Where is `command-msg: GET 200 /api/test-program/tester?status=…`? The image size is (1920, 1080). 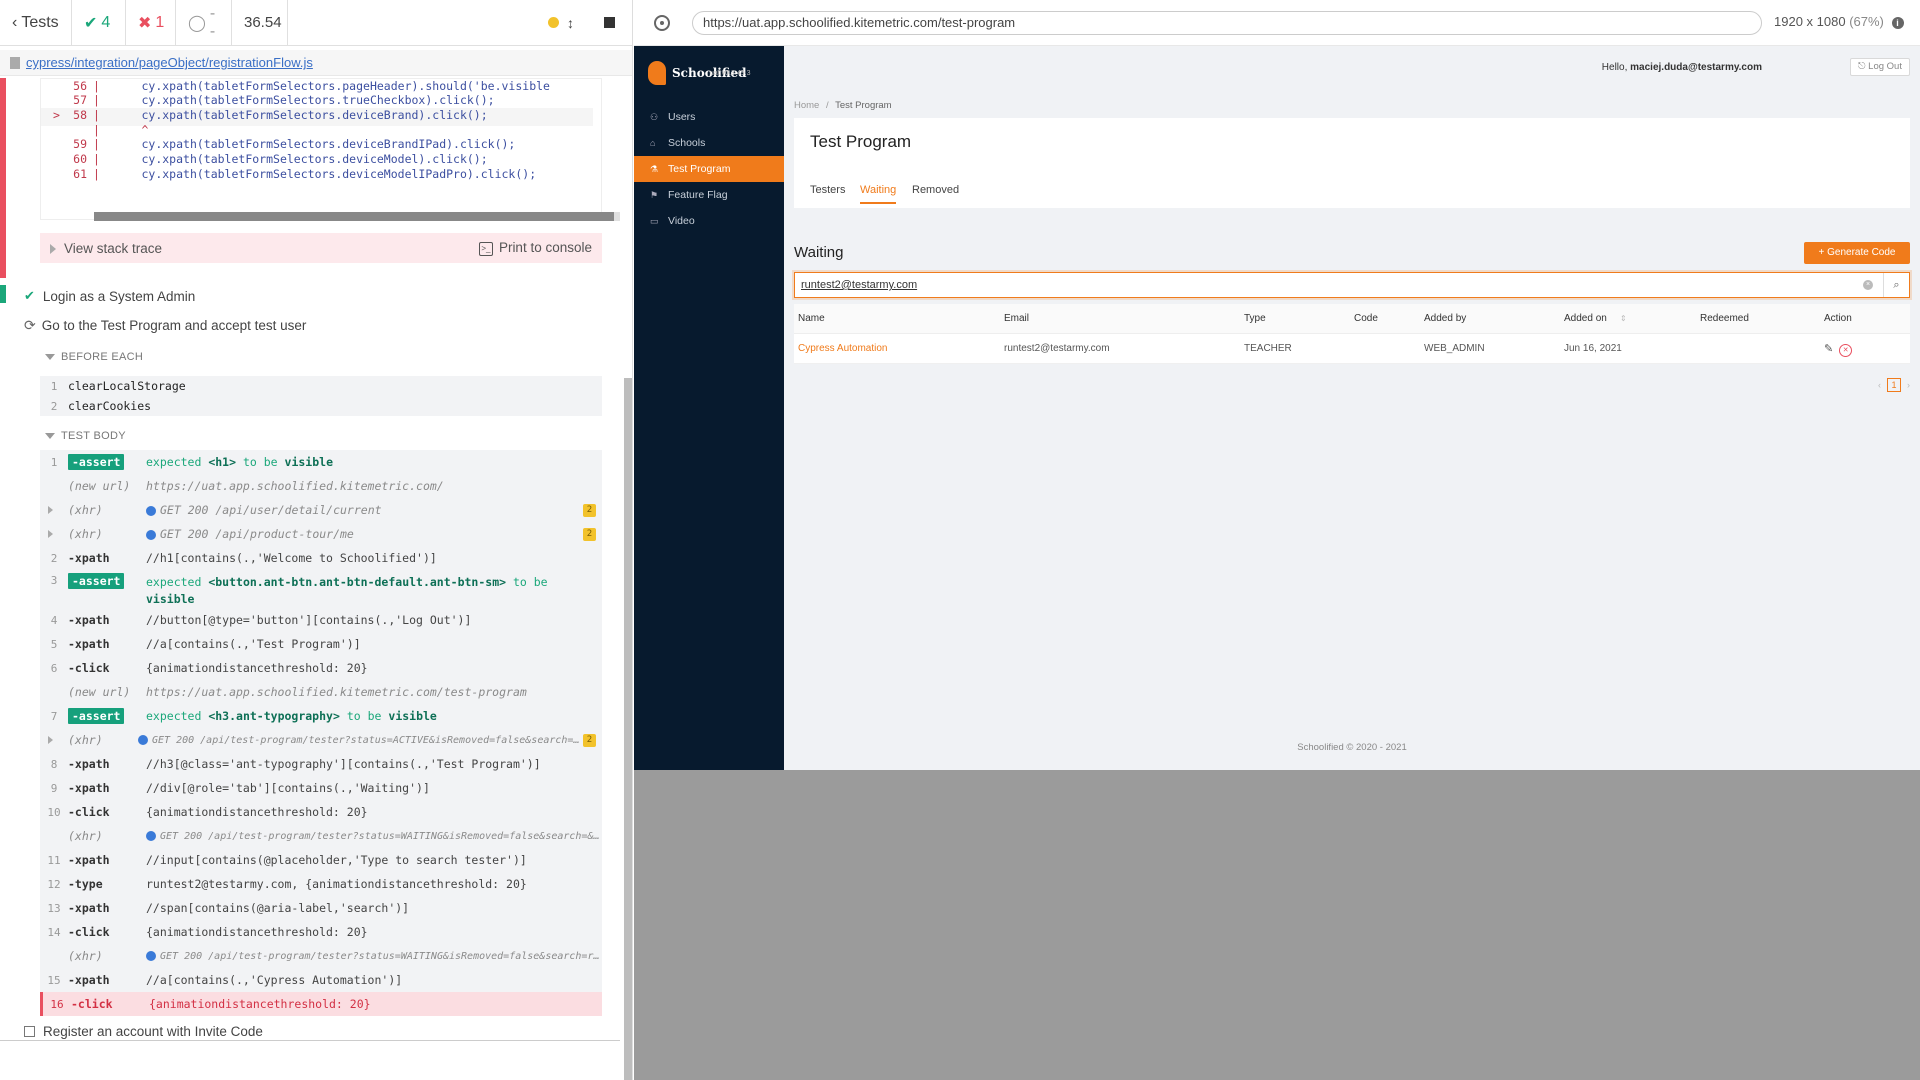
command-msg: GET 200 /api/test-program/tester?status=… is located at coordinates (370, 740).